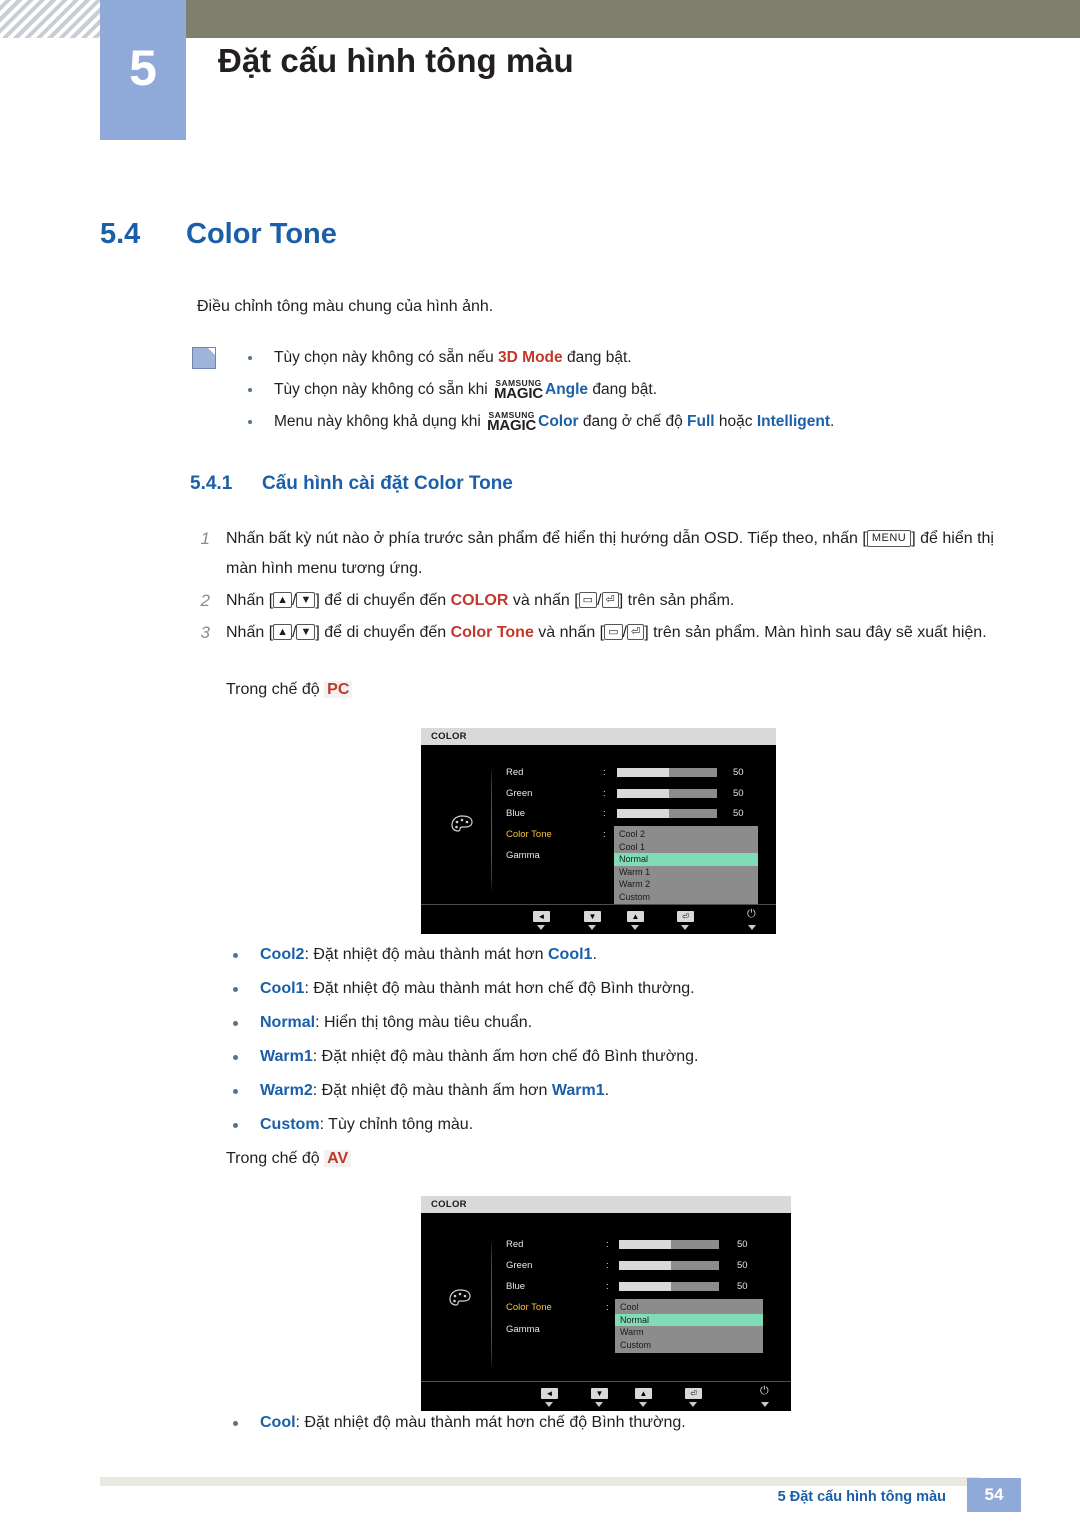 The image size is (1080, 1527). What do you see at coordinates (250, 632) in the screenshot?
I see `step-3-part1: Nhấn [` at bounding box center [250, 632].